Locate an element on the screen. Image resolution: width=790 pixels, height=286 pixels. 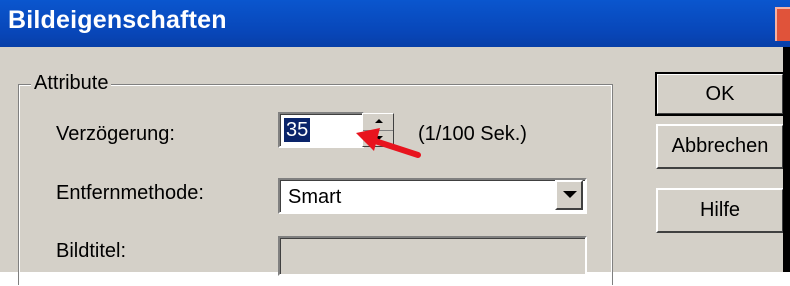
image-title-label: Bildtitel: is located at coordinates (91, 251).